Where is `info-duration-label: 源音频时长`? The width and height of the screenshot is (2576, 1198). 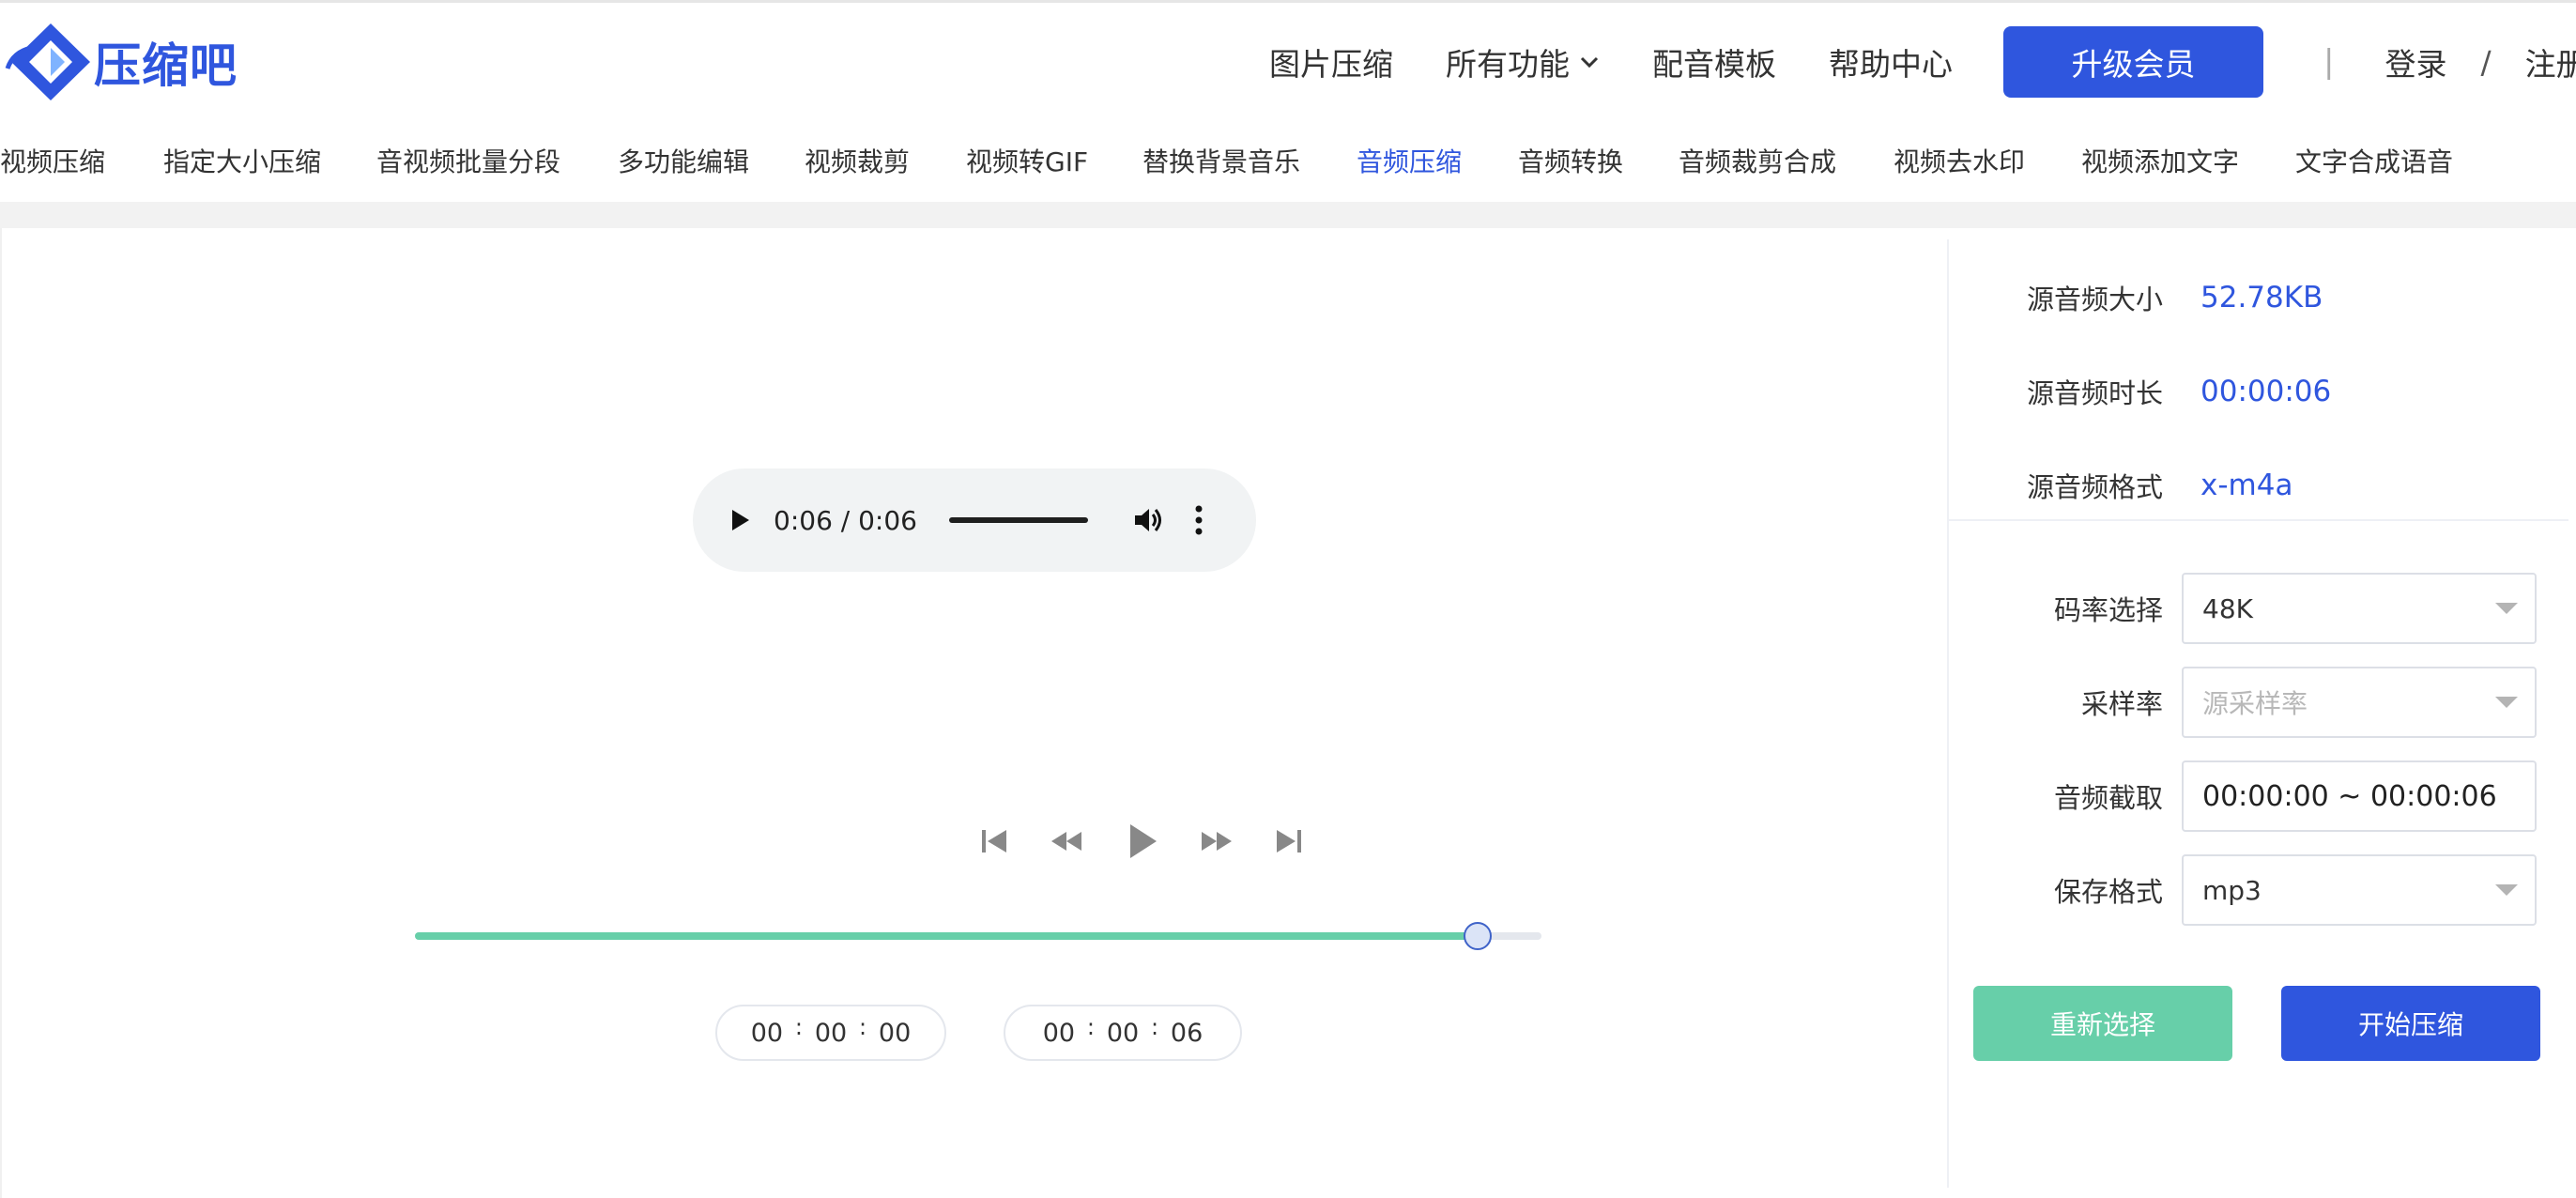 info-duration-label: 源音频时长 is located at coordinates (2094, 393).